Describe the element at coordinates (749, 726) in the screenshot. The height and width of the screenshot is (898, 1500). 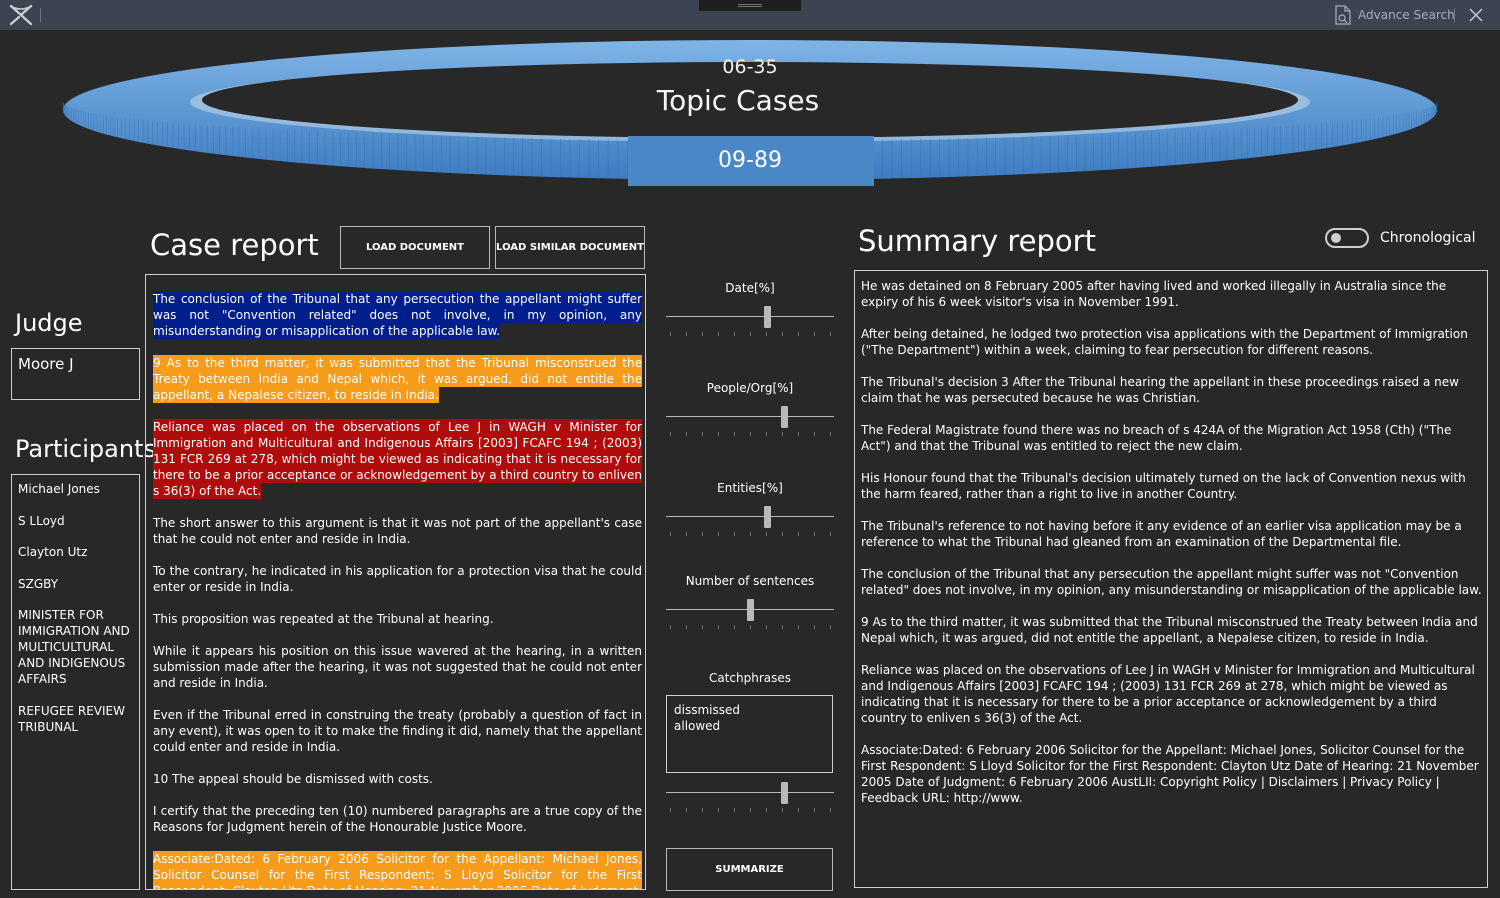
I see `catchphrase-item: allowed` at that location.